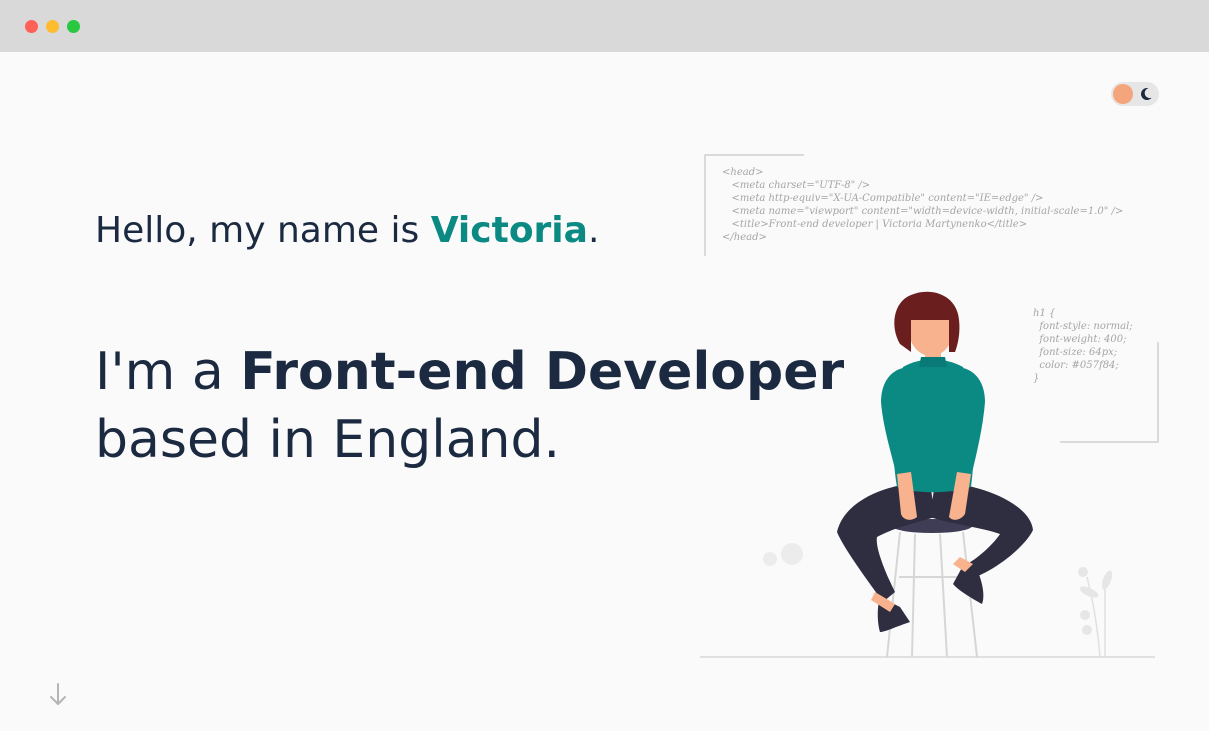  I want to click on developer-name: Victoria, so click(509, 230).